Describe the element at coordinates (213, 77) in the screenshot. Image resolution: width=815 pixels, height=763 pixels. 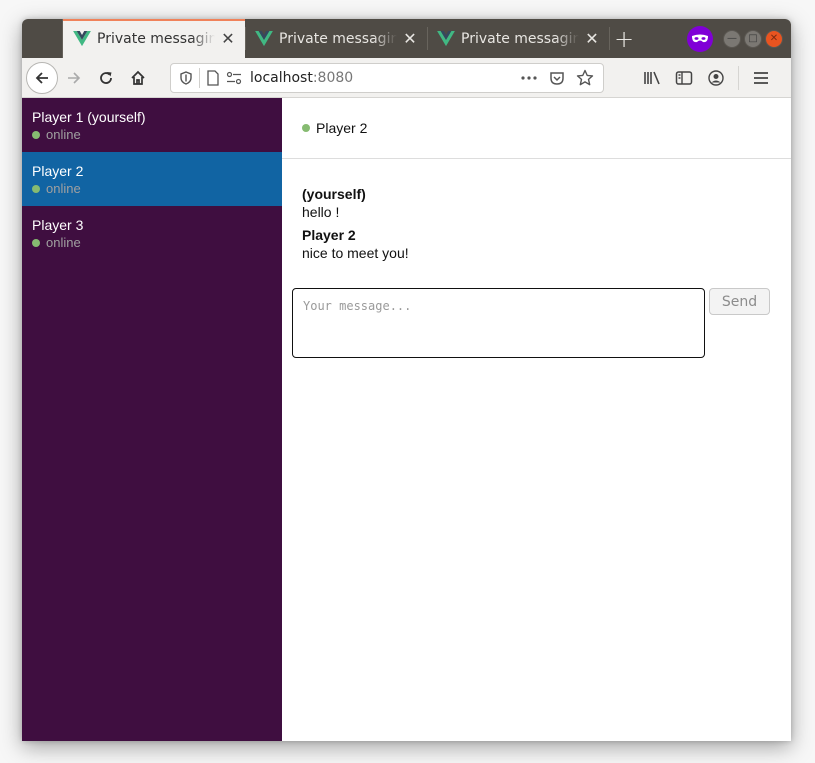
I see `page-icon` at that location.